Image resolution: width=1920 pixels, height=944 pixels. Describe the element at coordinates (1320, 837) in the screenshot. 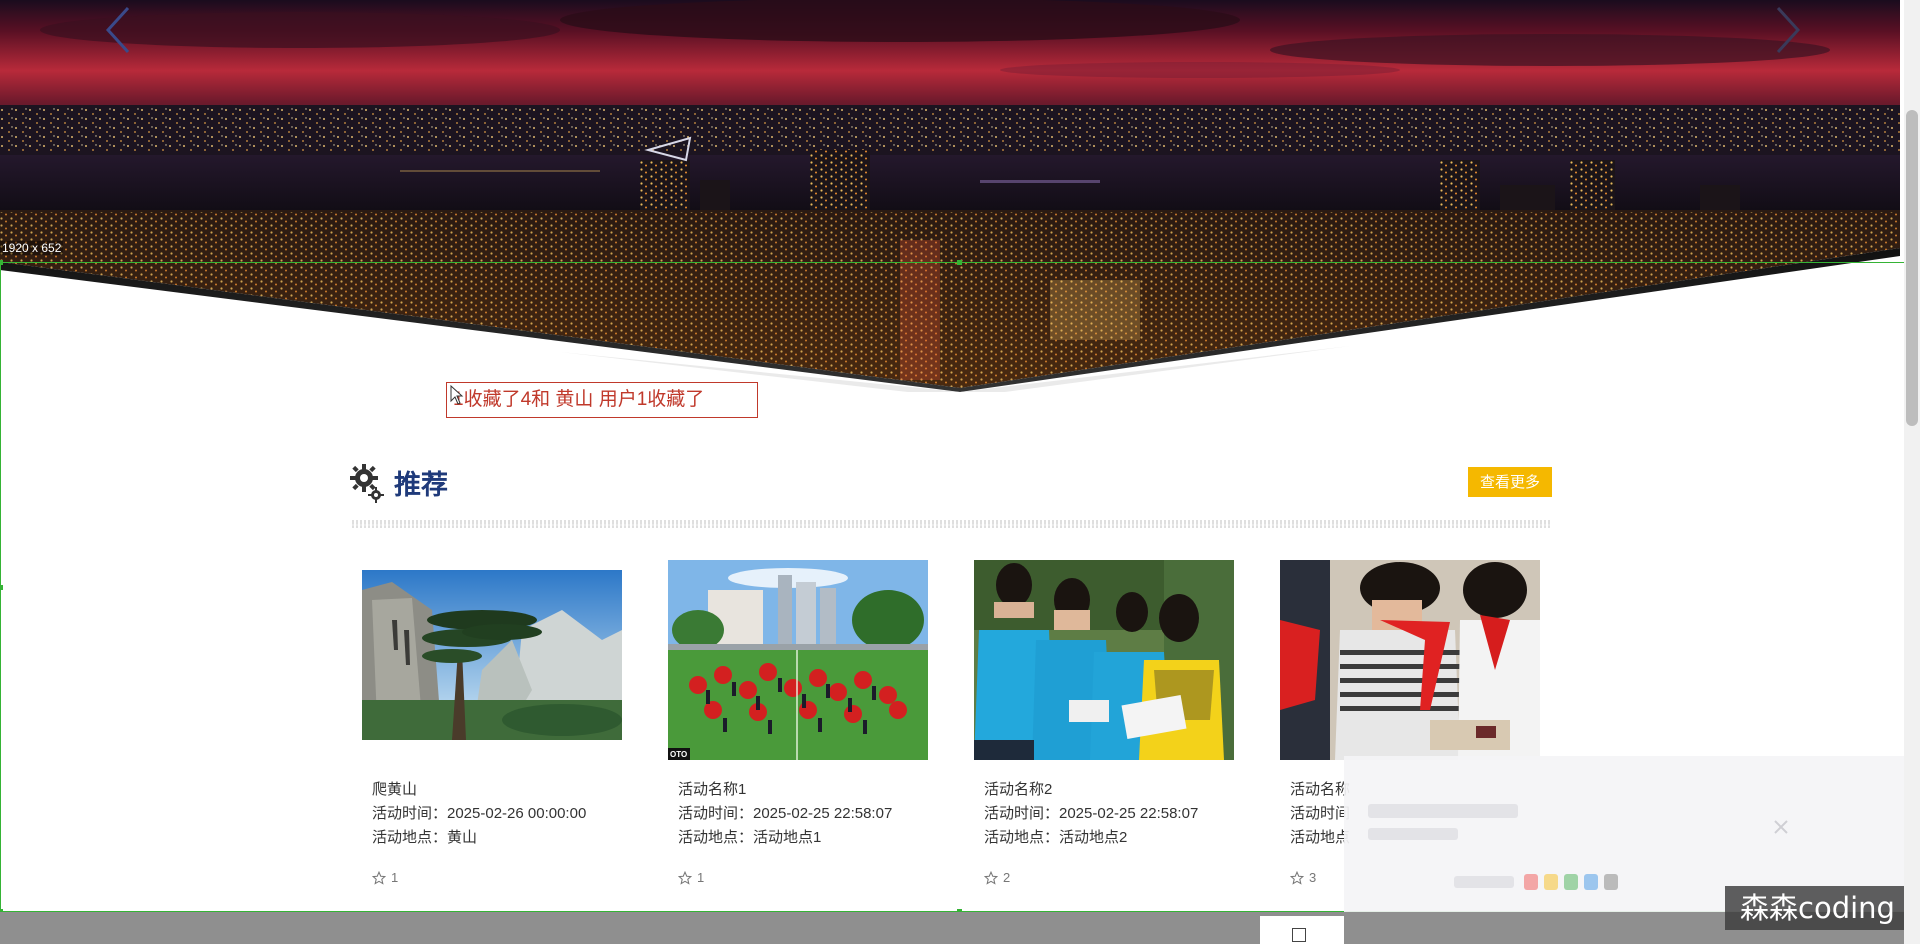

I see `card-location: 活动地点` at that location.